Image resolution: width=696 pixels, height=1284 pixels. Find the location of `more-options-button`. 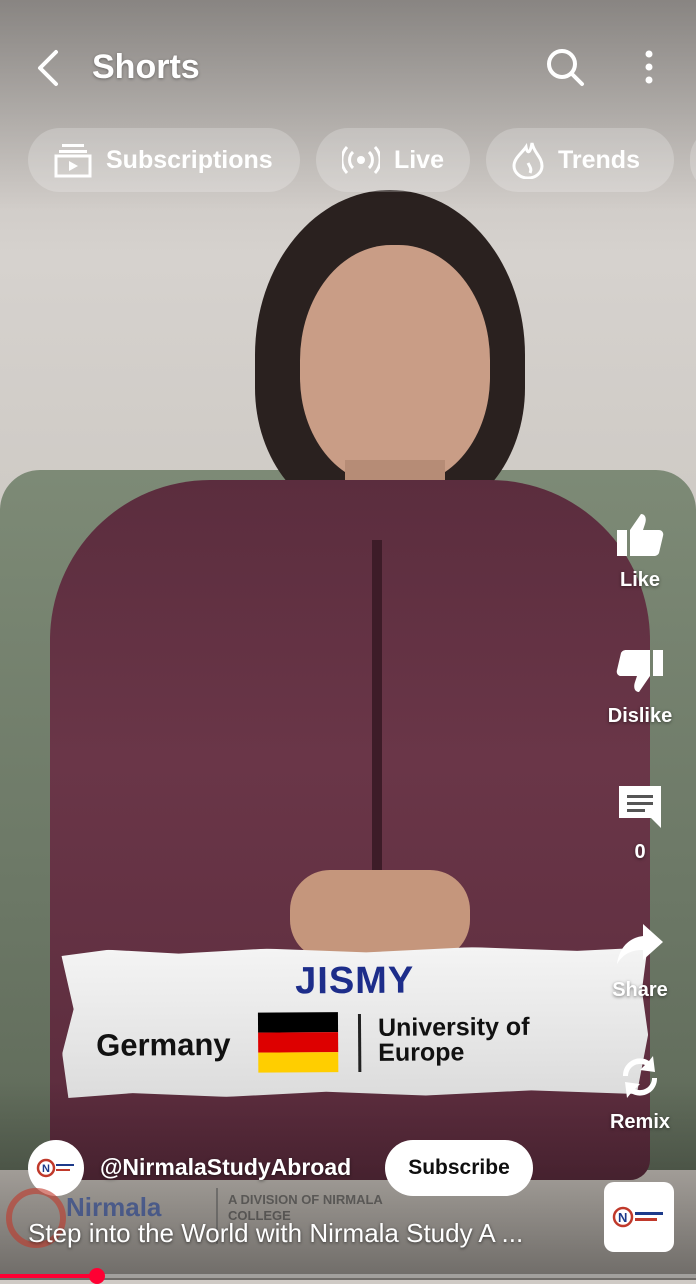

more-options-button is located at coordinates (649, 67).